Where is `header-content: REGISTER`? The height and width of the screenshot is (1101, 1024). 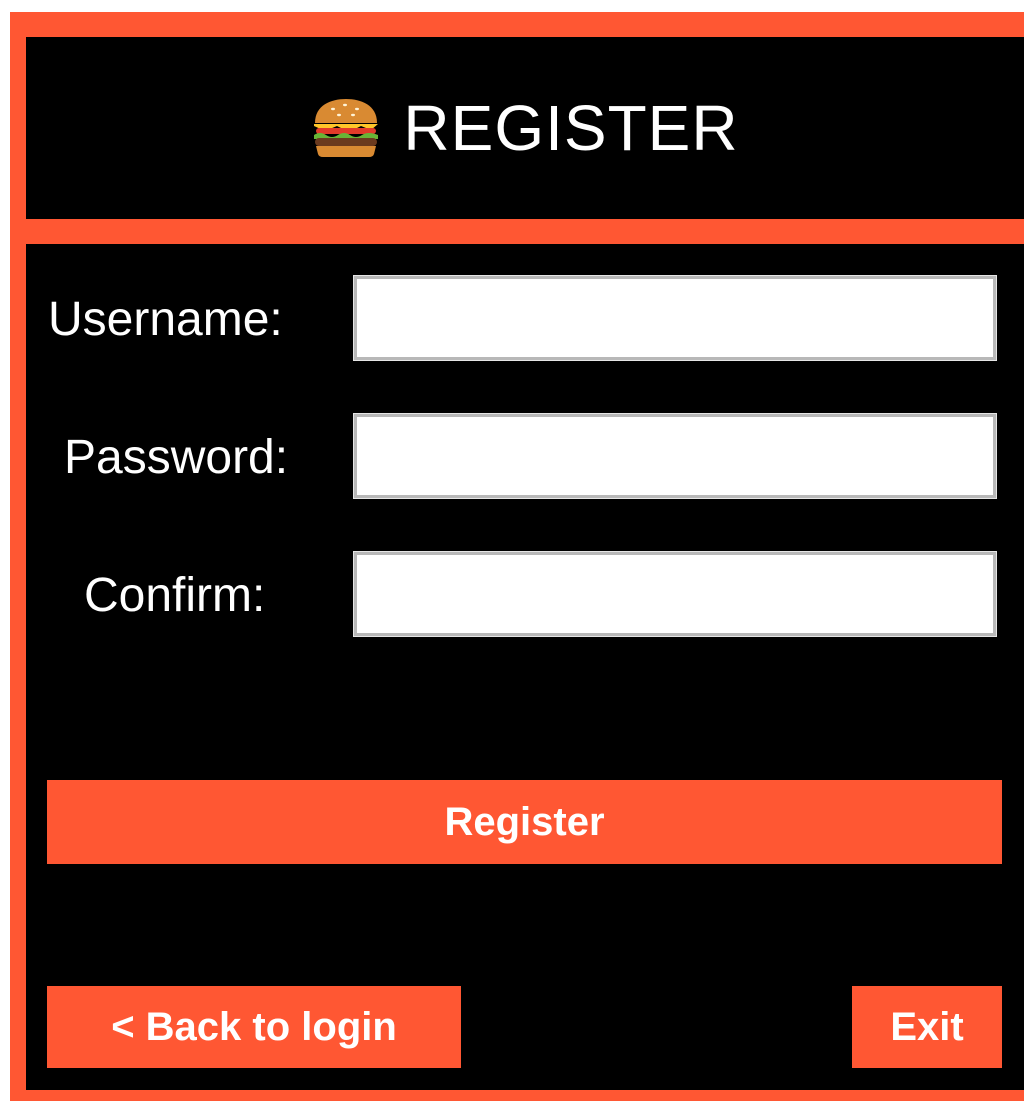 header-content: REGISTER is located at coordinates (524, 128).